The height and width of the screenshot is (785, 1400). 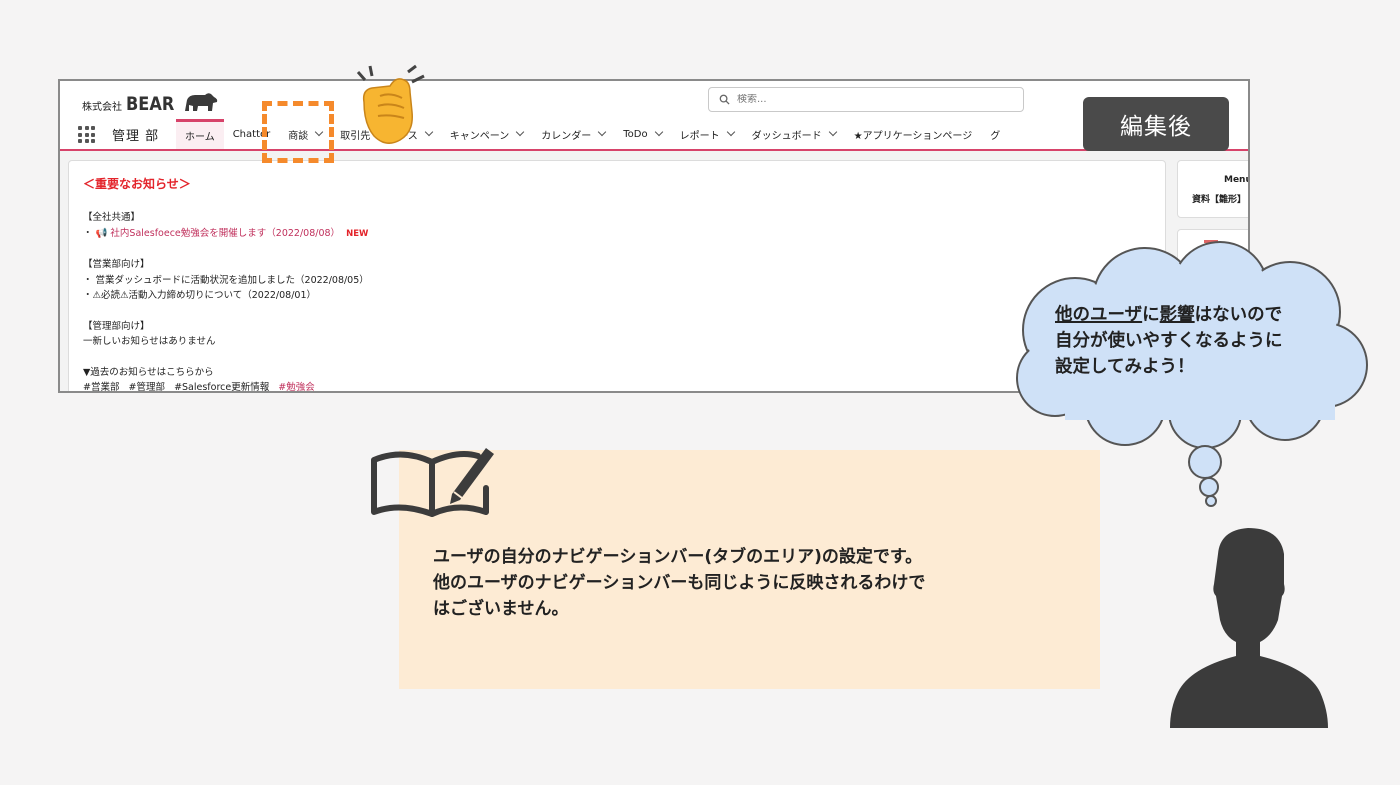 I want to click on nav-tab-9: ダッシュボード, so click(x=794, y=134).